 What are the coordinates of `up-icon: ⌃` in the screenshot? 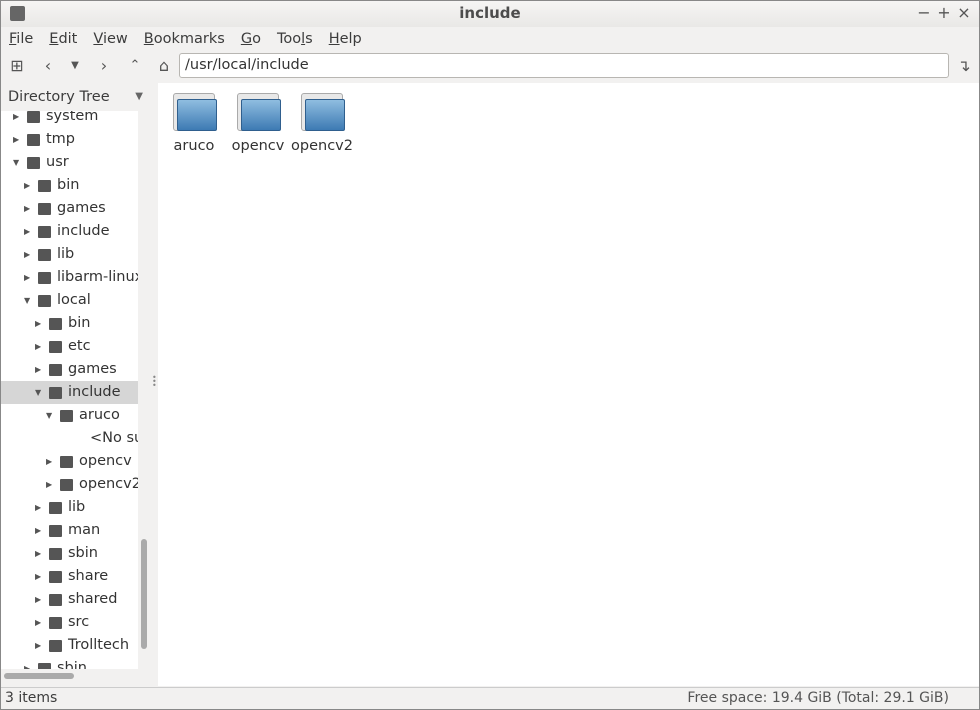 It's located at (135, 66).